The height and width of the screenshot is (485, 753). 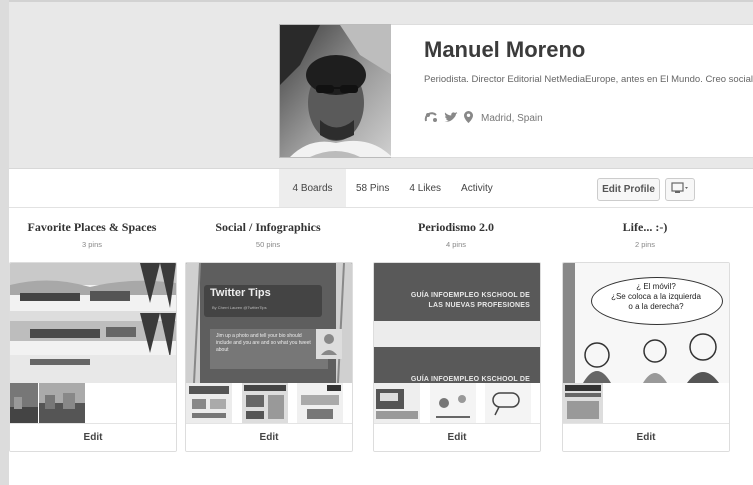 I want to click on board-favorite-places: Favorite Places & Spaces 3 pins Edit, so click(x=93, y=336).